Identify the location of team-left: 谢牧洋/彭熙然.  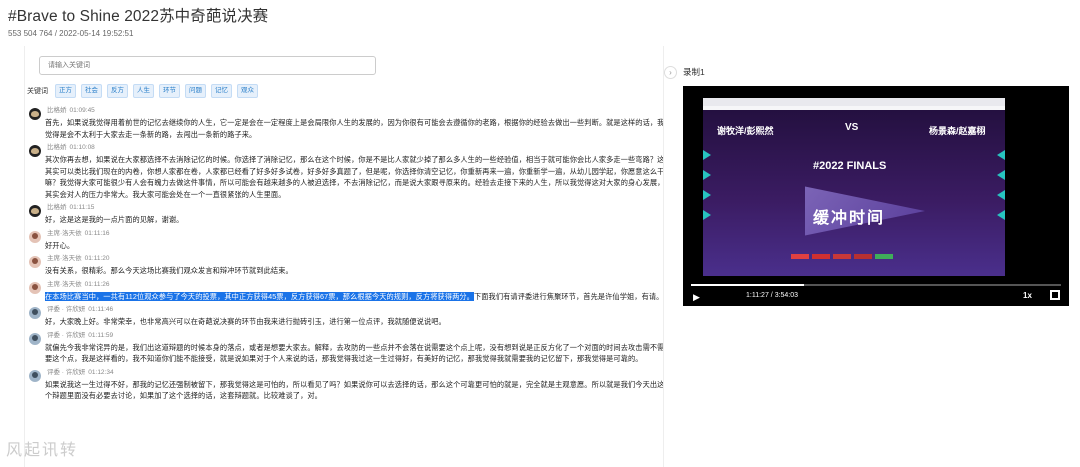
(745, 131).